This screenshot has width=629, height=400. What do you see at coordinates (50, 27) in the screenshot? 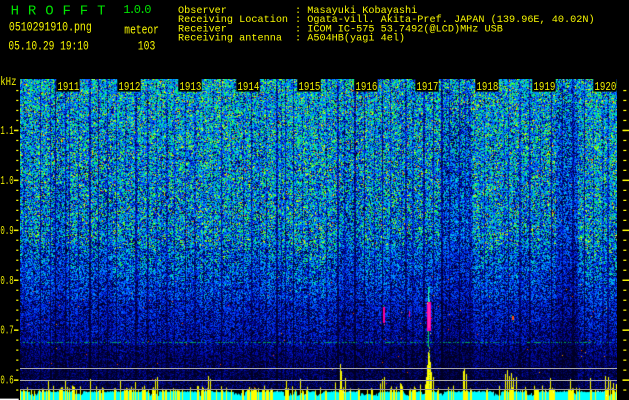
I see `svg-text: 0510291910.png` at bounding box center [50, 27].